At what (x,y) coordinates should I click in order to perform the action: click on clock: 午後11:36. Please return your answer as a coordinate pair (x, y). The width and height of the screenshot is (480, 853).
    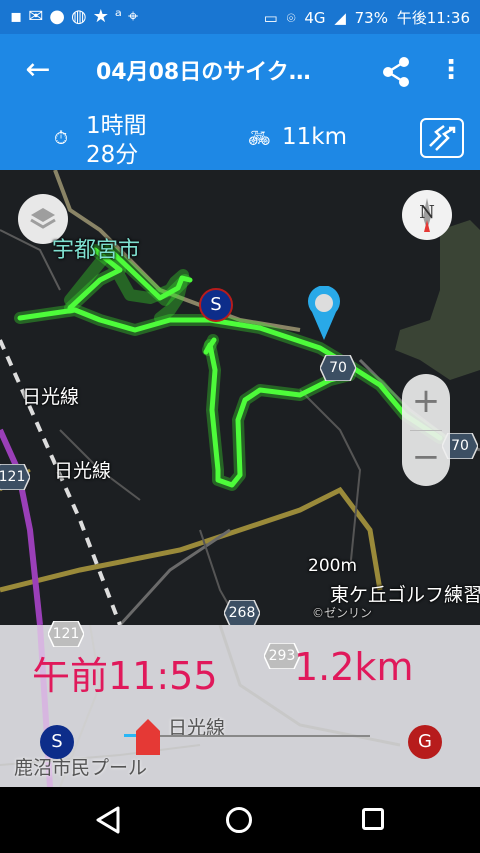
    Looking at the image, I should click on (433, 18).